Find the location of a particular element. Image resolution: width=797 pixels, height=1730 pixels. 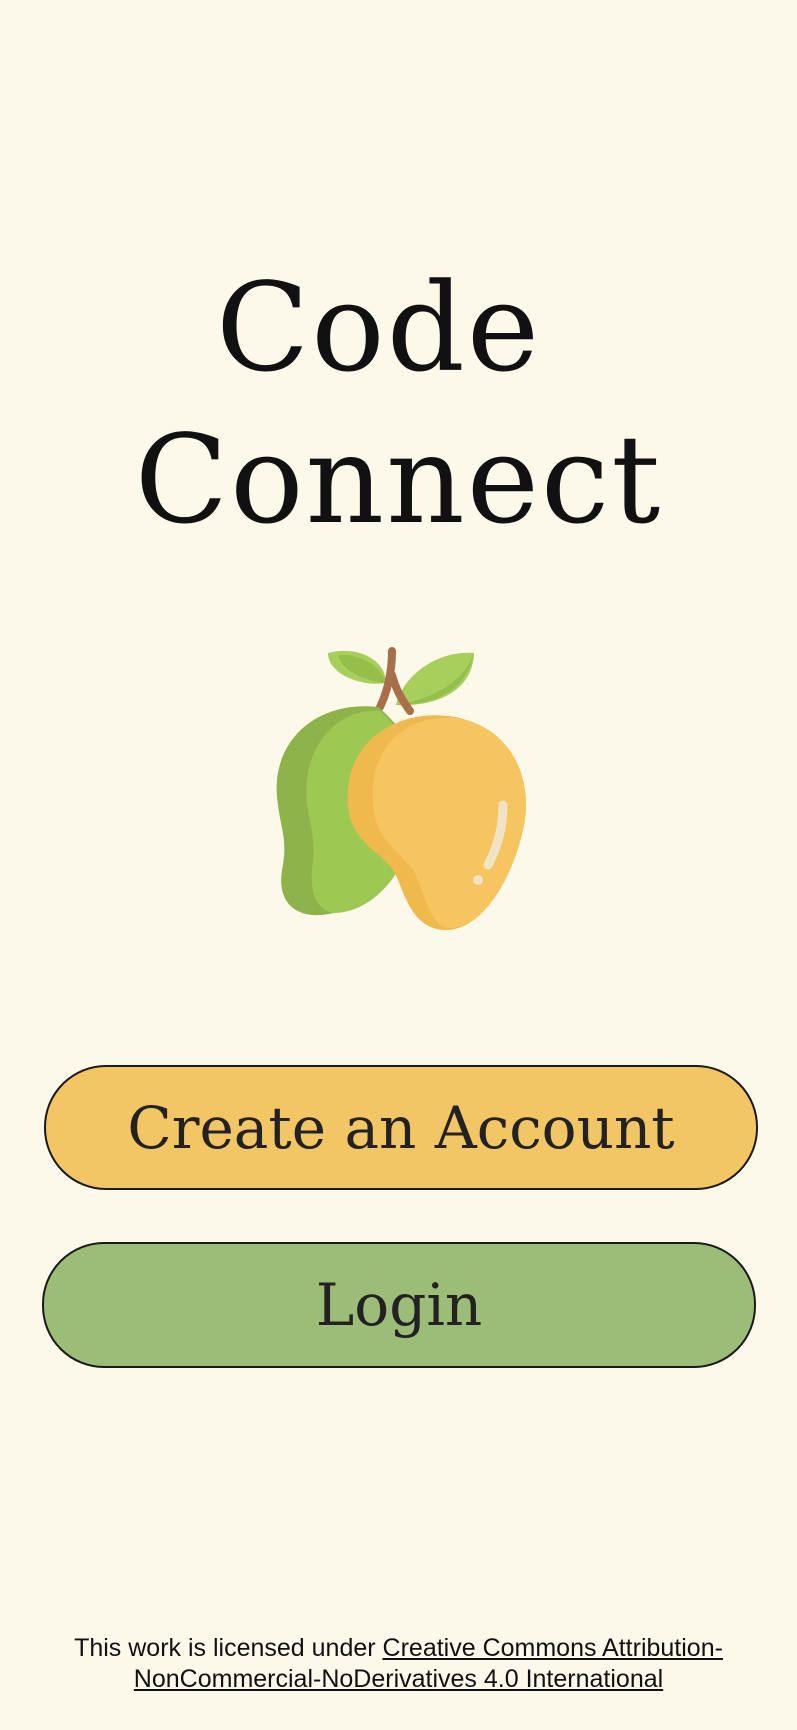

create-account-button: Create an Account is located at coordinates (401, 1127).